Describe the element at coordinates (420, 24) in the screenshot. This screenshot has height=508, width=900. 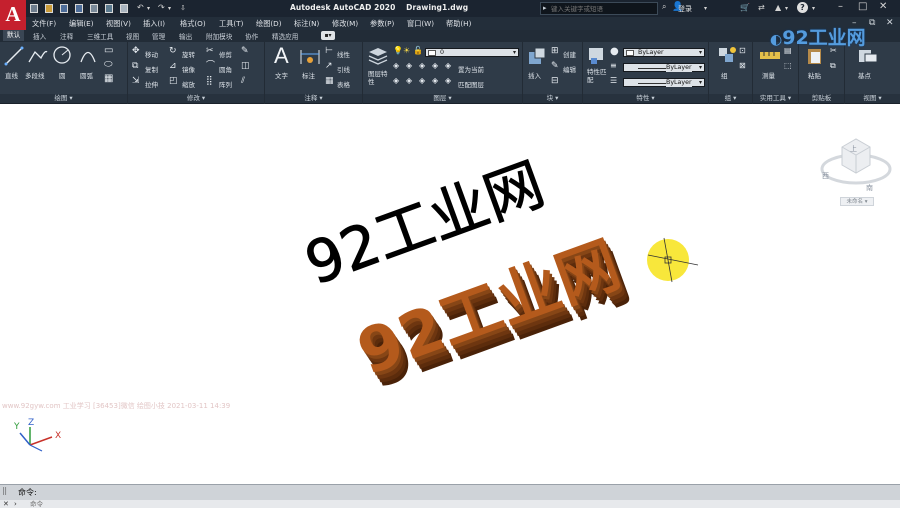
I see `menu-window: 窗口(W)` at that location.